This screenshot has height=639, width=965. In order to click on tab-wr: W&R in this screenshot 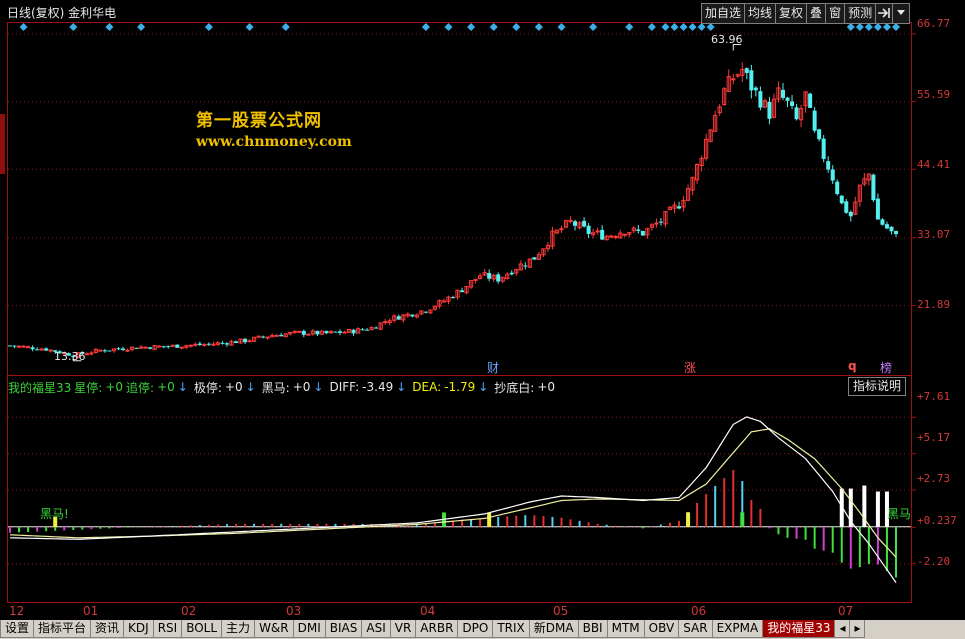, I will do `click(274, 629)`.